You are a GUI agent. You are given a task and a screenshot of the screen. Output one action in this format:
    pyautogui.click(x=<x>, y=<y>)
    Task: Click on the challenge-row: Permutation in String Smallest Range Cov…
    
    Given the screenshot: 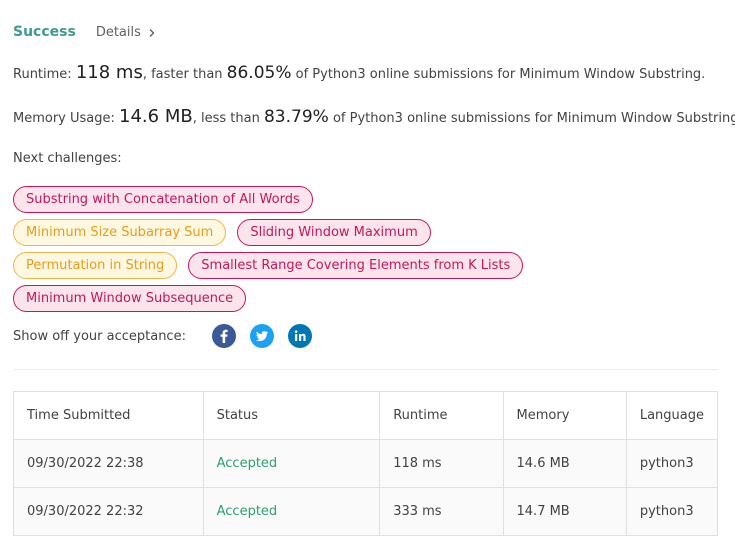 What is the action you would take?
    pyautogui.click(x=365, y=265)
    